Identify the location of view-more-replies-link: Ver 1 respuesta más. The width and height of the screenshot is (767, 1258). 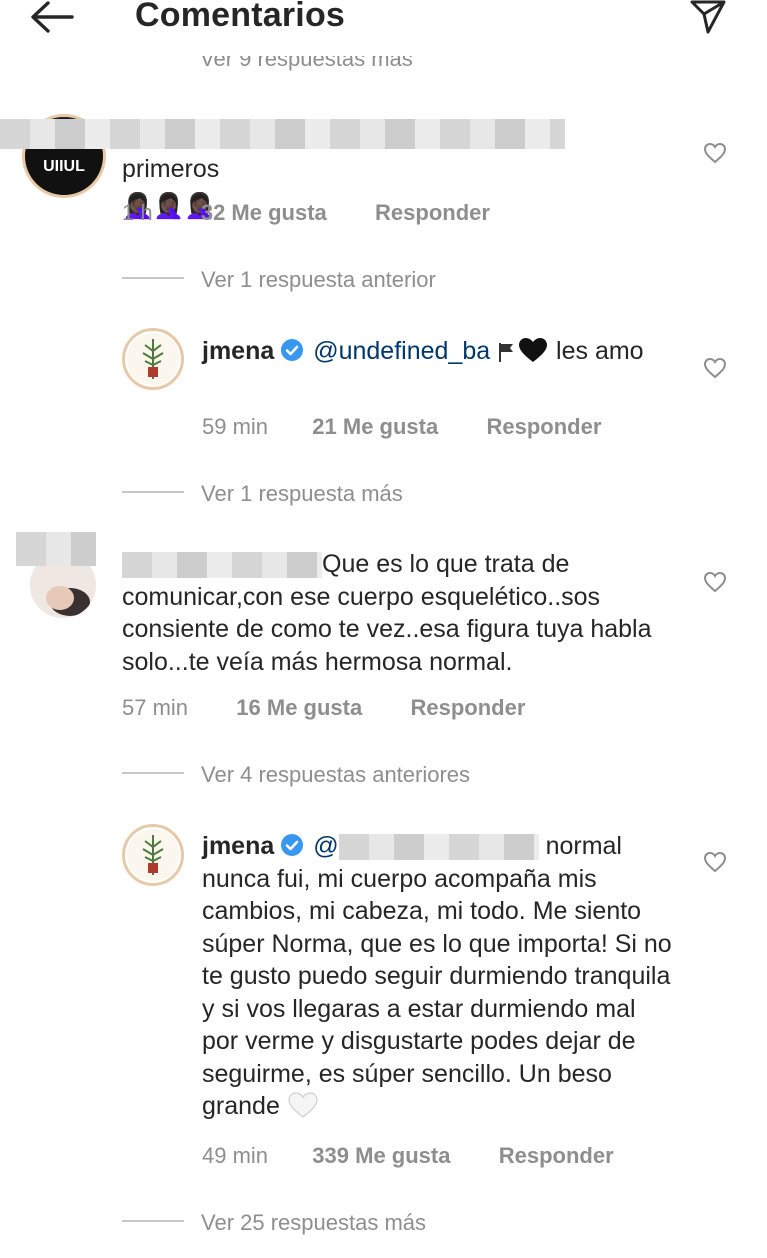
(262, 494).